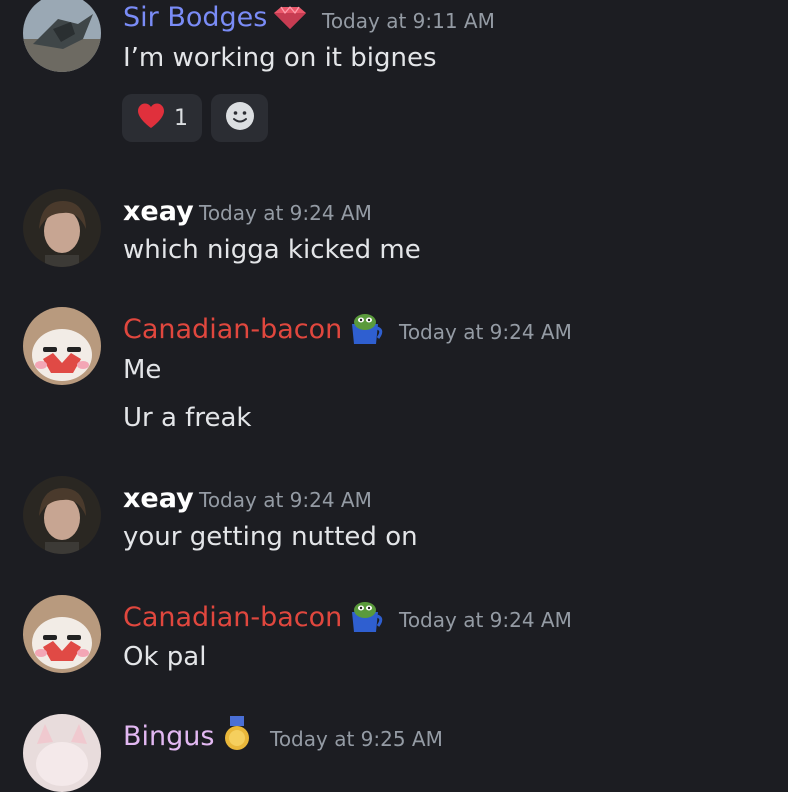 The width and height of the screenshot is (788, 792). I want to click on heart-icon, so click(151, 118).